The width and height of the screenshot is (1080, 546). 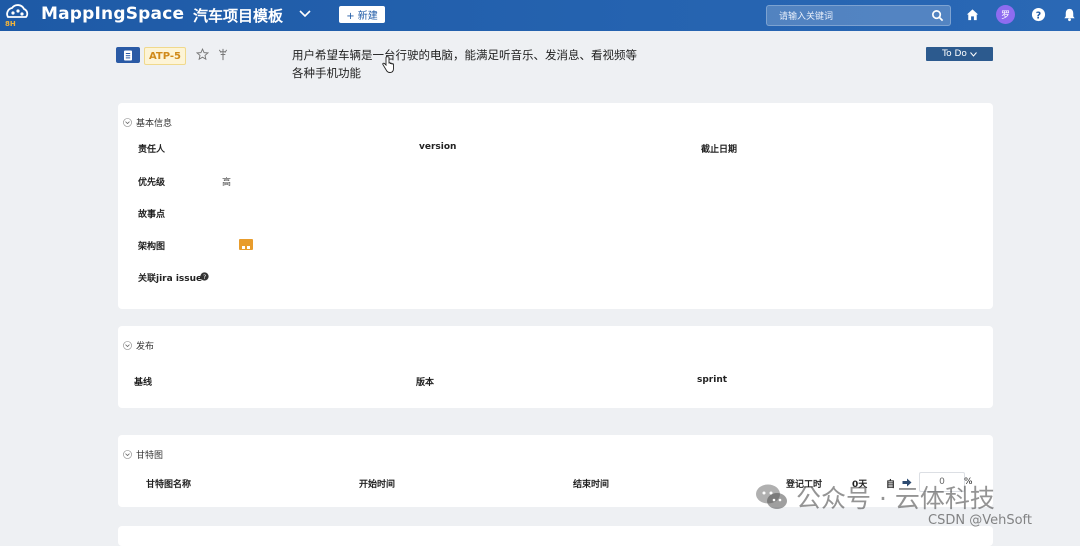 What do you see at coordinates (169, 485) in the screenshot?
I see `gantt-name-label: 甘特图名称` at bounding box center [169, 485].